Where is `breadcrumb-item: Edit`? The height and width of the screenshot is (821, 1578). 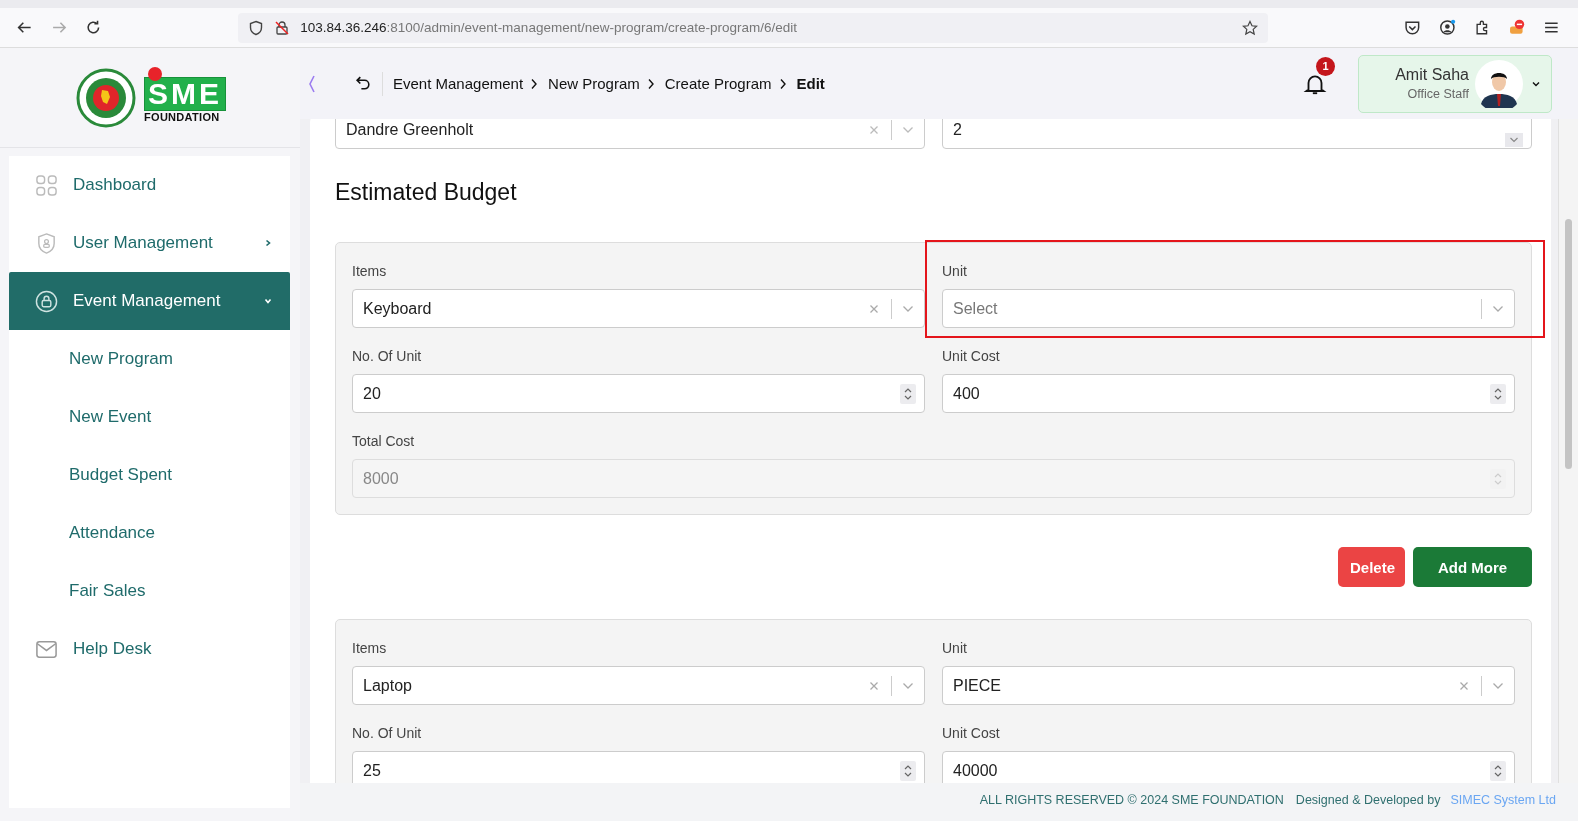 breadcrumb-item: Edit is located at coordinates (810, 83).